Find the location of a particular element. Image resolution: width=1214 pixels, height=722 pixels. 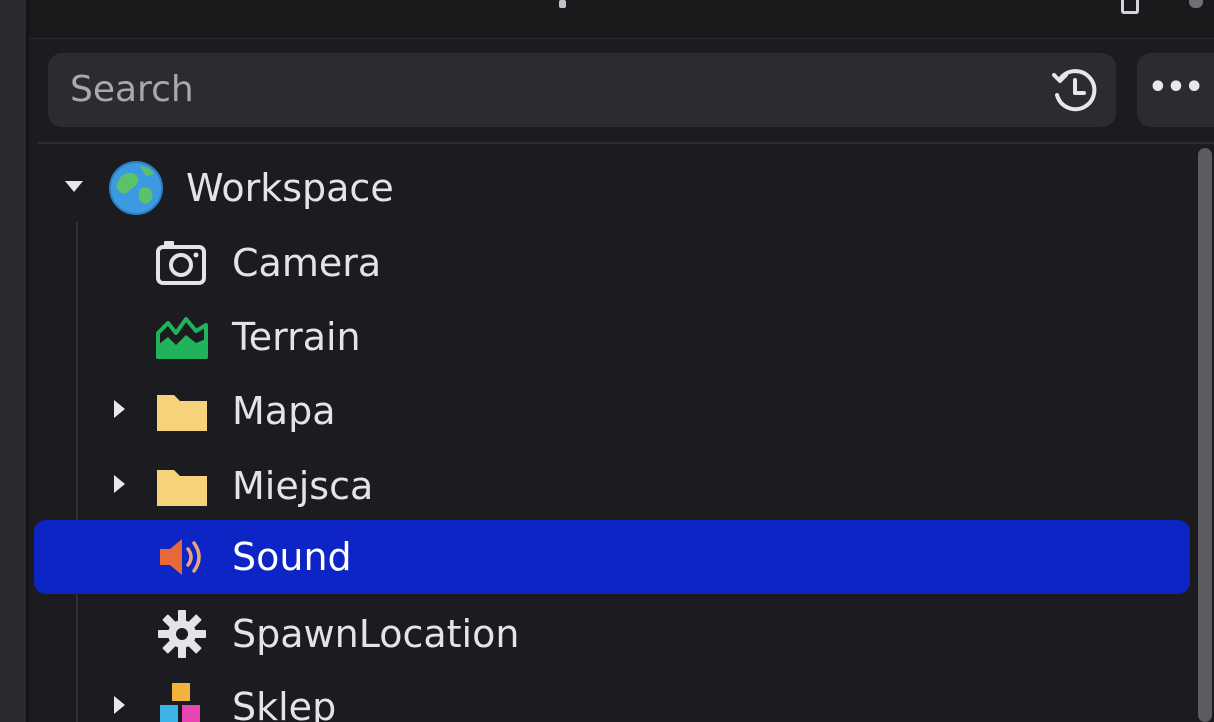

panel-titlebar is located at coordinates (621, 19).